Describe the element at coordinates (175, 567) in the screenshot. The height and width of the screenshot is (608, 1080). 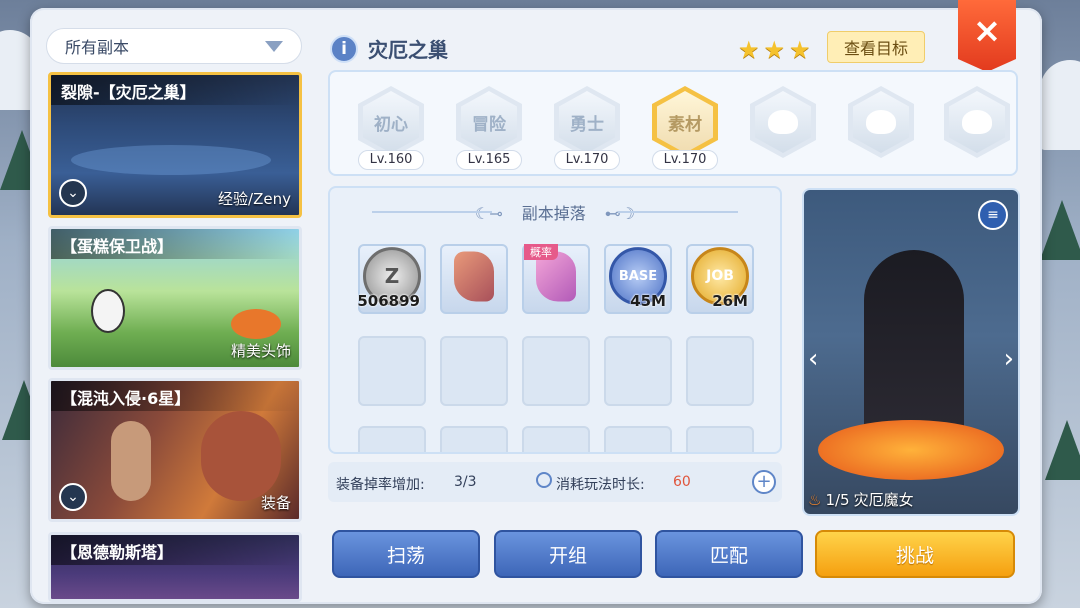
I see `dungeon-card-endless-tower: 【恩德勒斯塔】` at that location.